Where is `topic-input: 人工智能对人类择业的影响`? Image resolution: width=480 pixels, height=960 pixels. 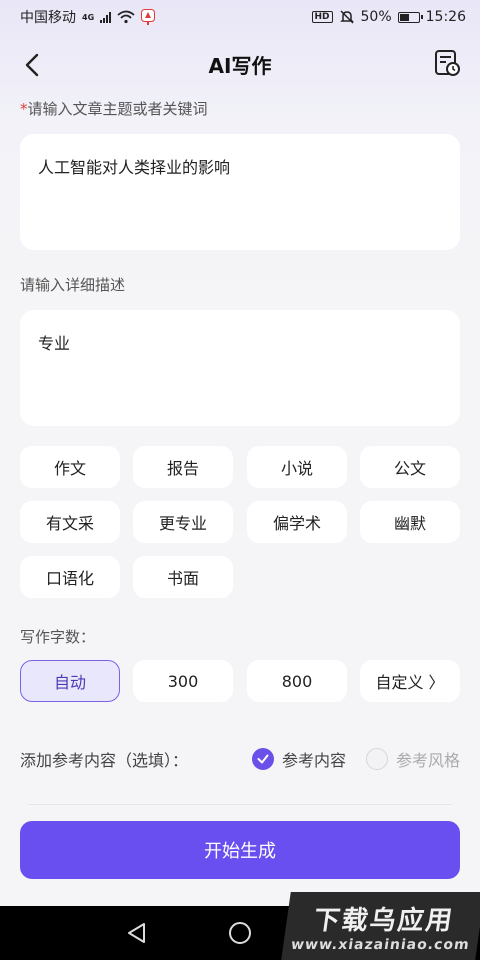 topic-input: 人工智能对人类择业的影响 is located at coordinates (240, 192).